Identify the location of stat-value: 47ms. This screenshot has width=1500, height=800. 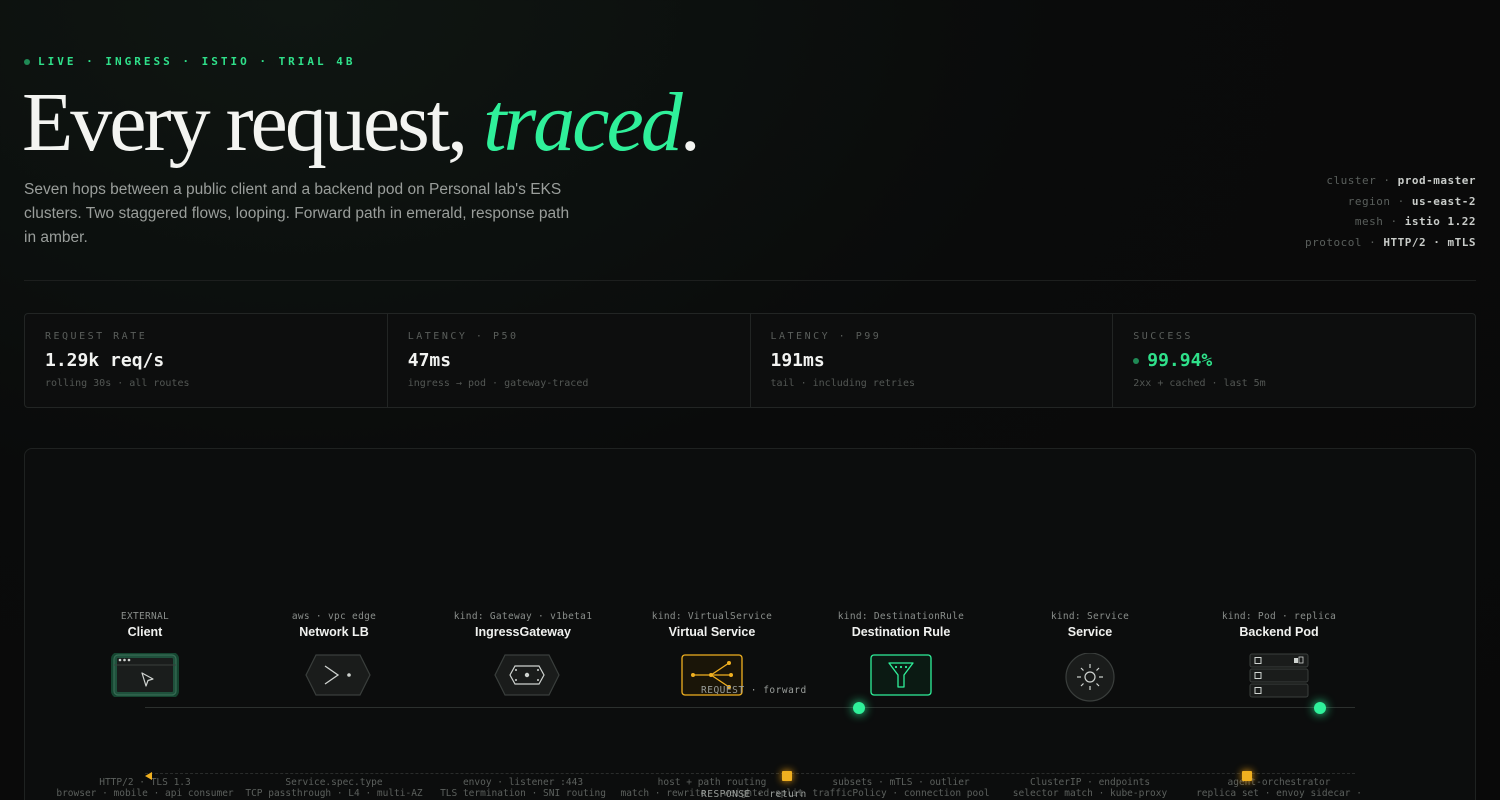
(429, 360).